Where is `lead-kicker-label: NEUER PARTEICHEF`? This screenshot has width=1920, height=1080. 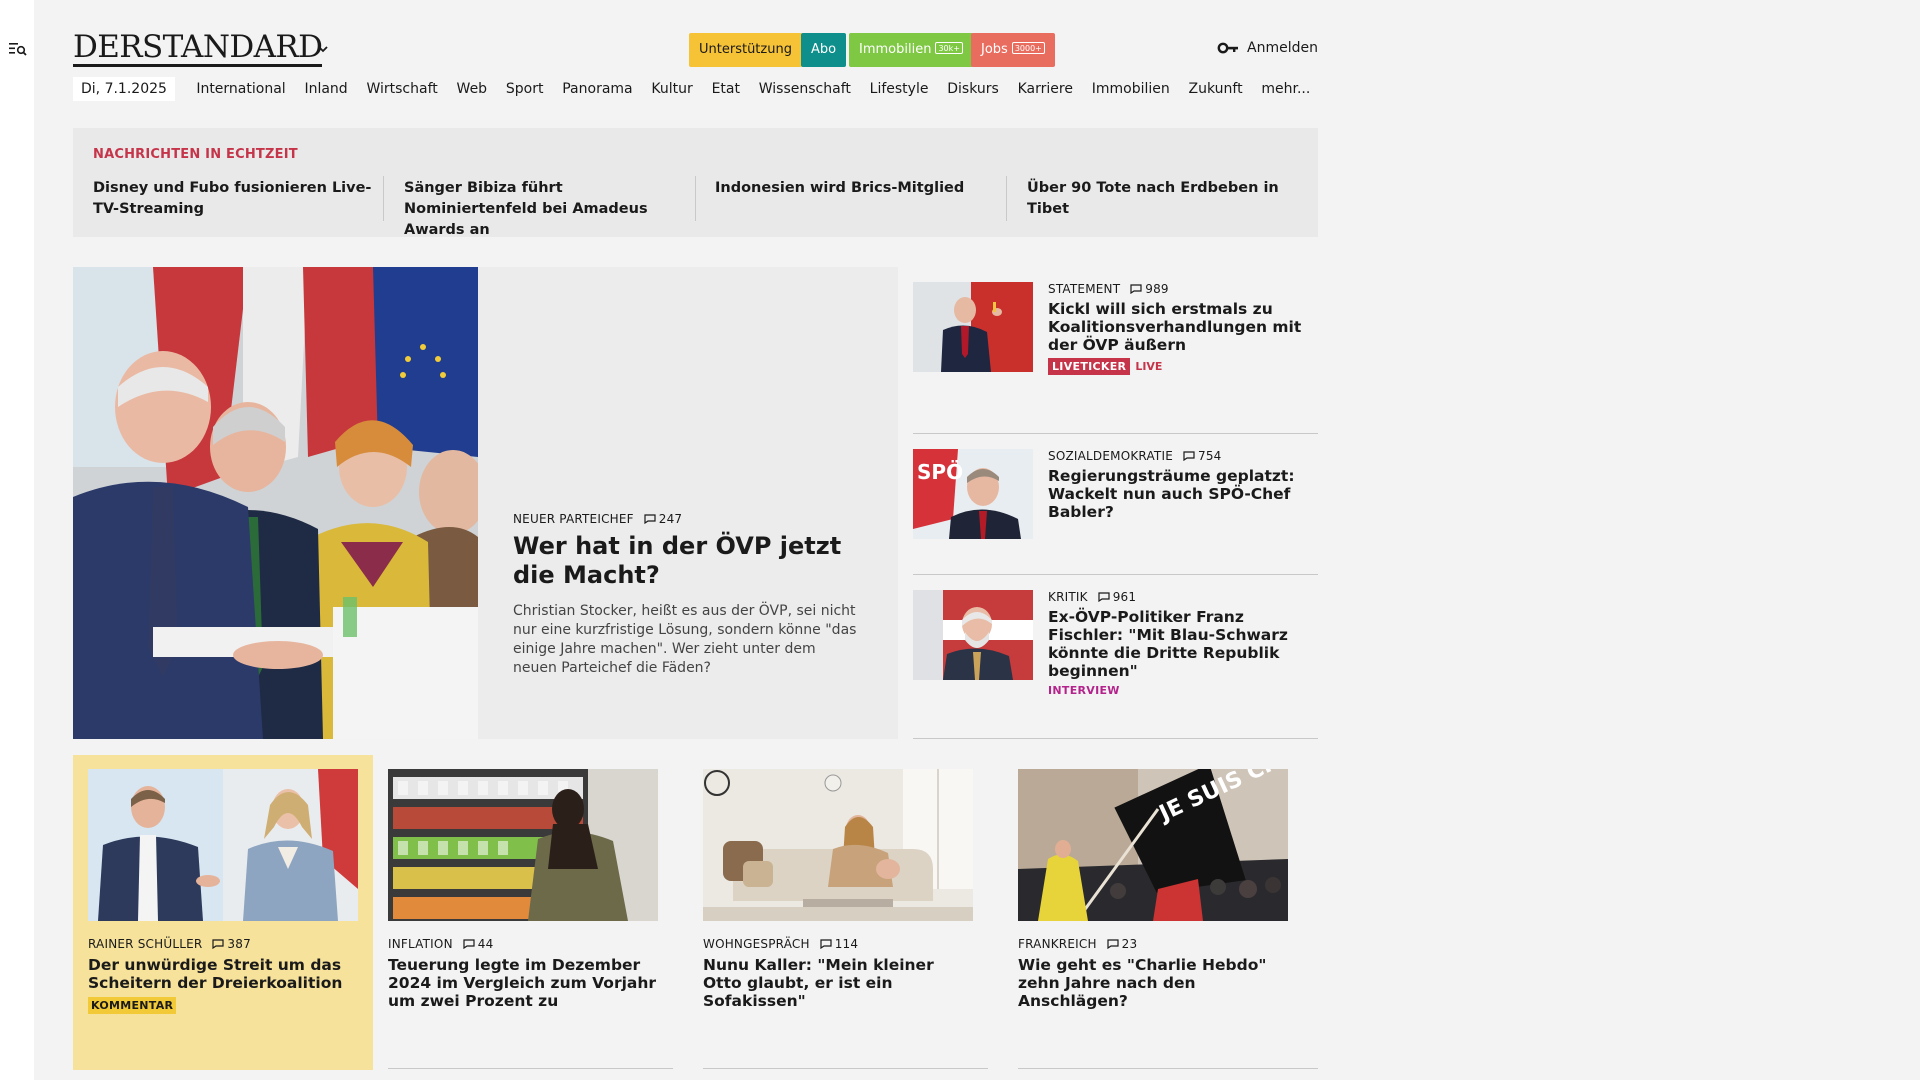
lead-kicker-label: NEUER PARTEICHEF is located at coordinates (573, 519).